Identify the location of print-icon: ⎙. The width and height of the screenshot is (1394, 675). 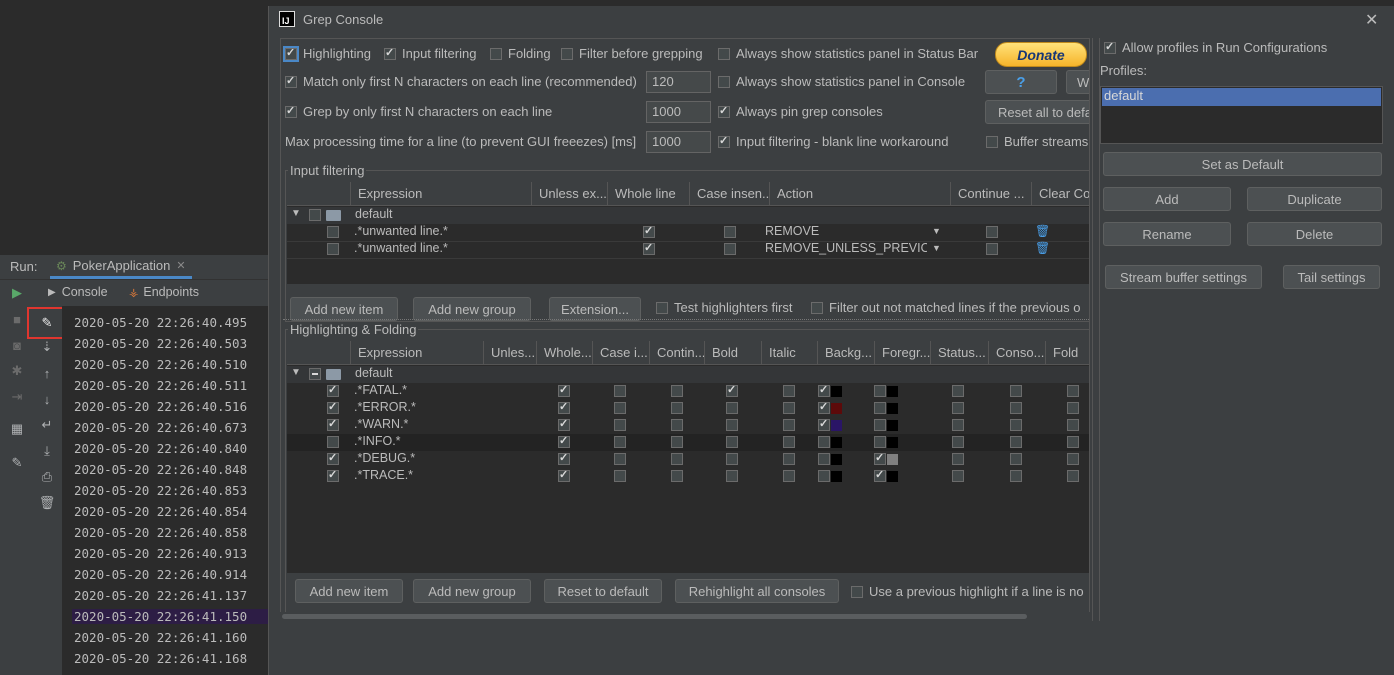
(47, 477).